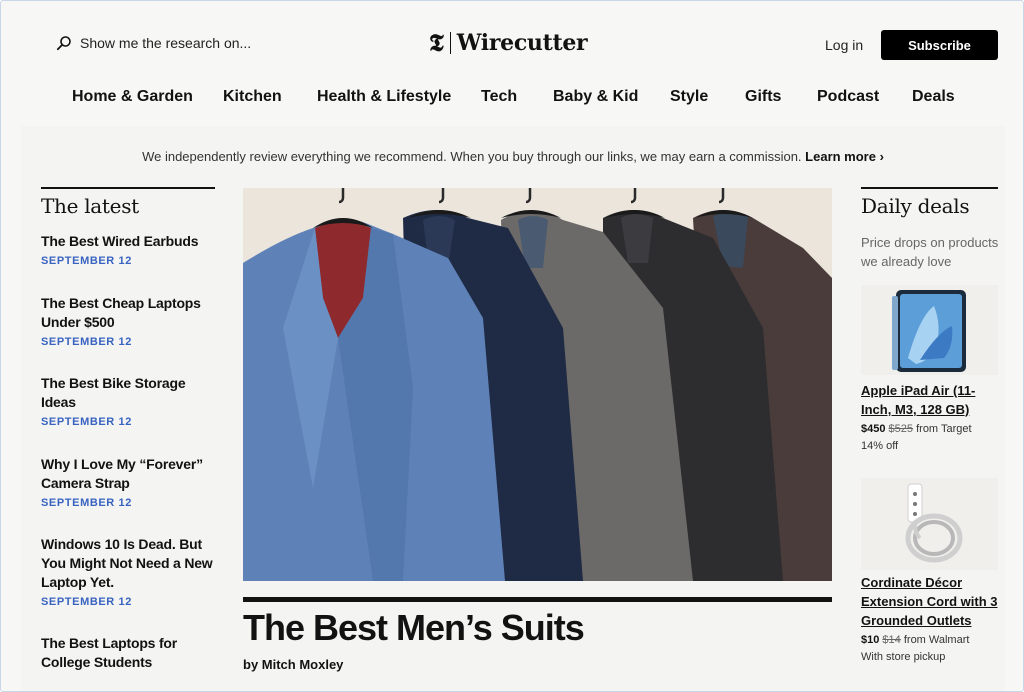  I want to click on deal-retailer: from Target, so click(944, 429).